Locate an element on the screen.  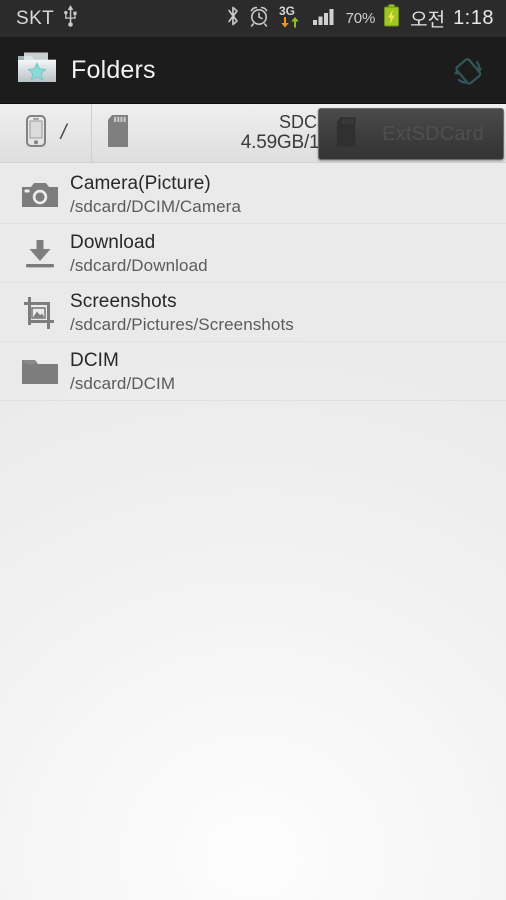
list-item-text: Camera(Picture) /sdcard/DCIM/Camera is located at coordinates (281, 195).